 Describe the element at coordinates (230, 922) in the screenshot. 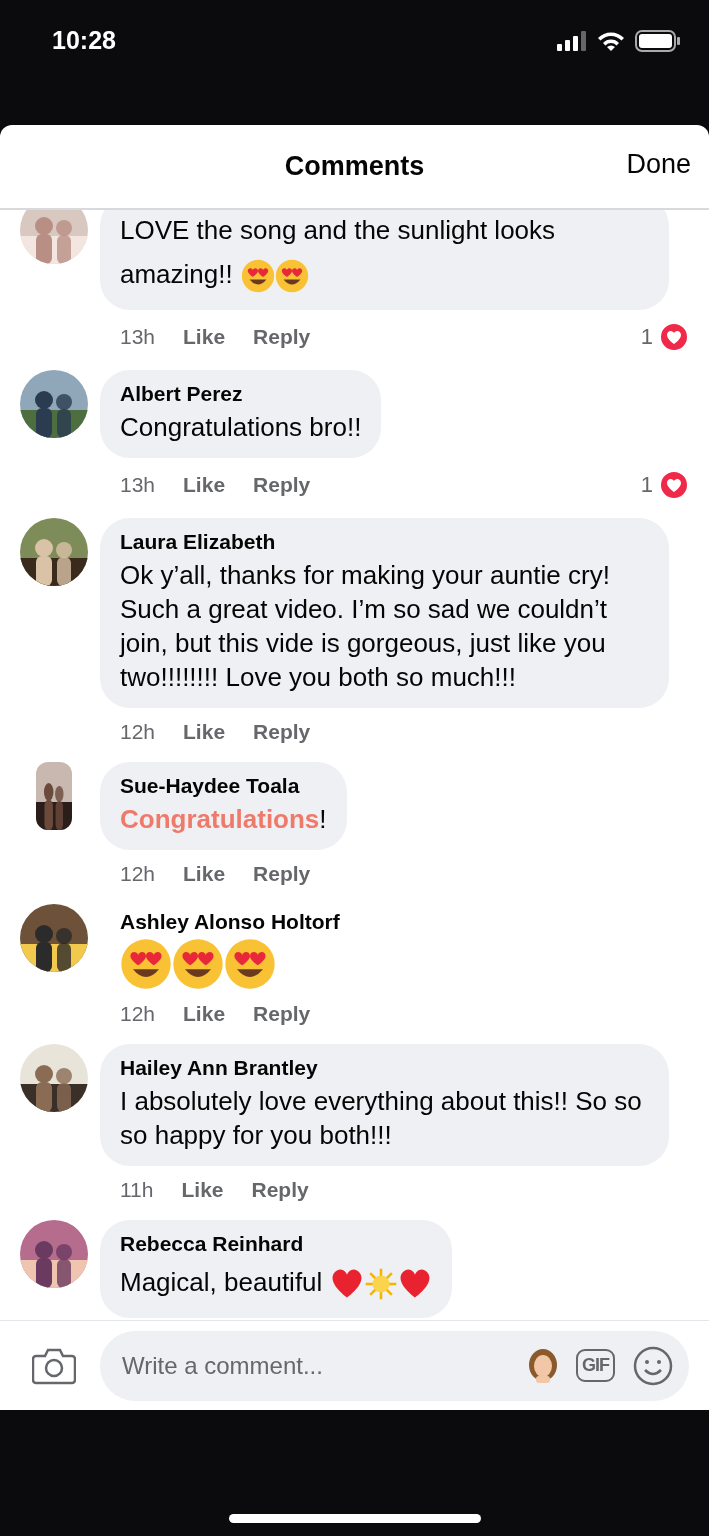

I see `author-name: Ashley Alonso Holtorf` at that location.